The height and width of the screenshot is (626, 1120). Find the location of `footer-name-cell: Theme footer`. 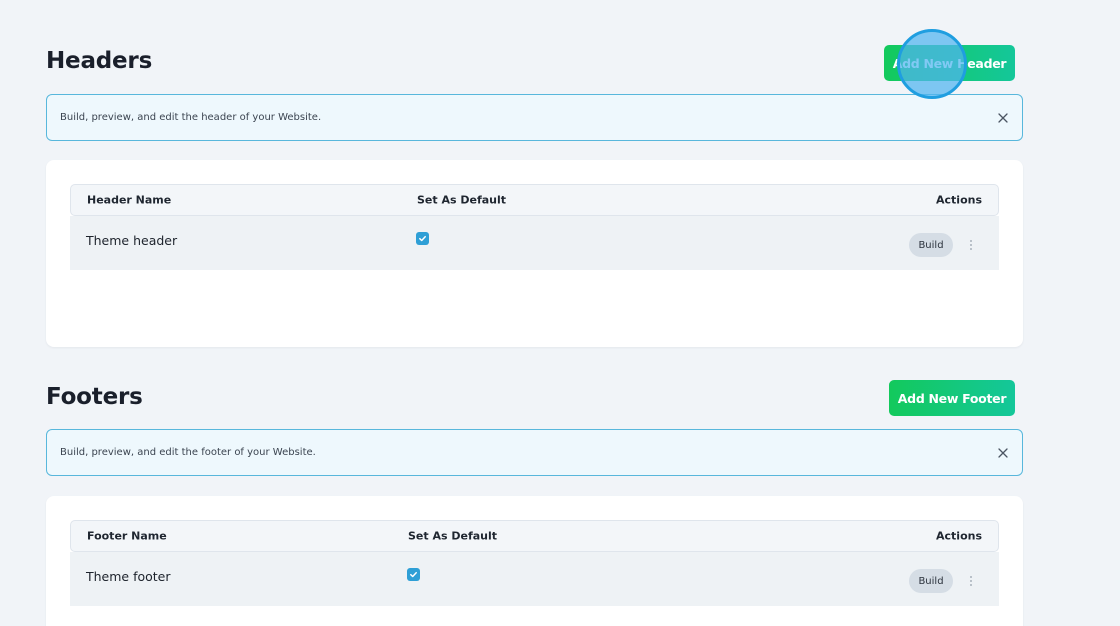

footer-name-cell: Theme footer is located at coordinates (128, 576).